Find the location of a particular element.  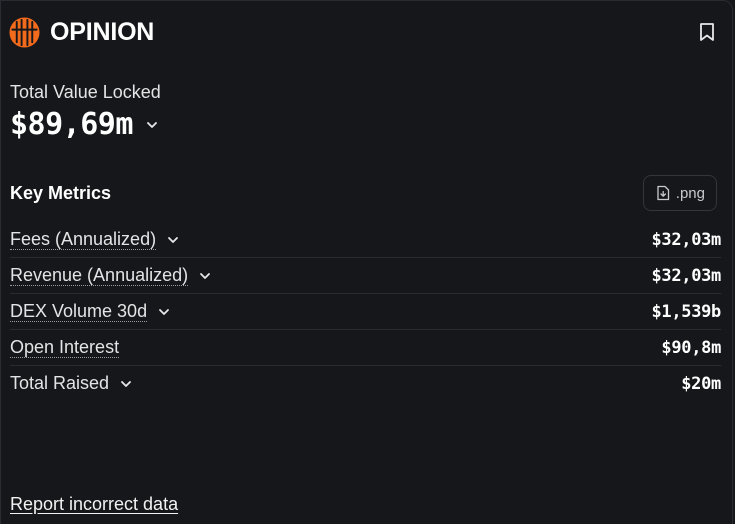

protocol-name: OPINION is located at coordinates (102, 31).